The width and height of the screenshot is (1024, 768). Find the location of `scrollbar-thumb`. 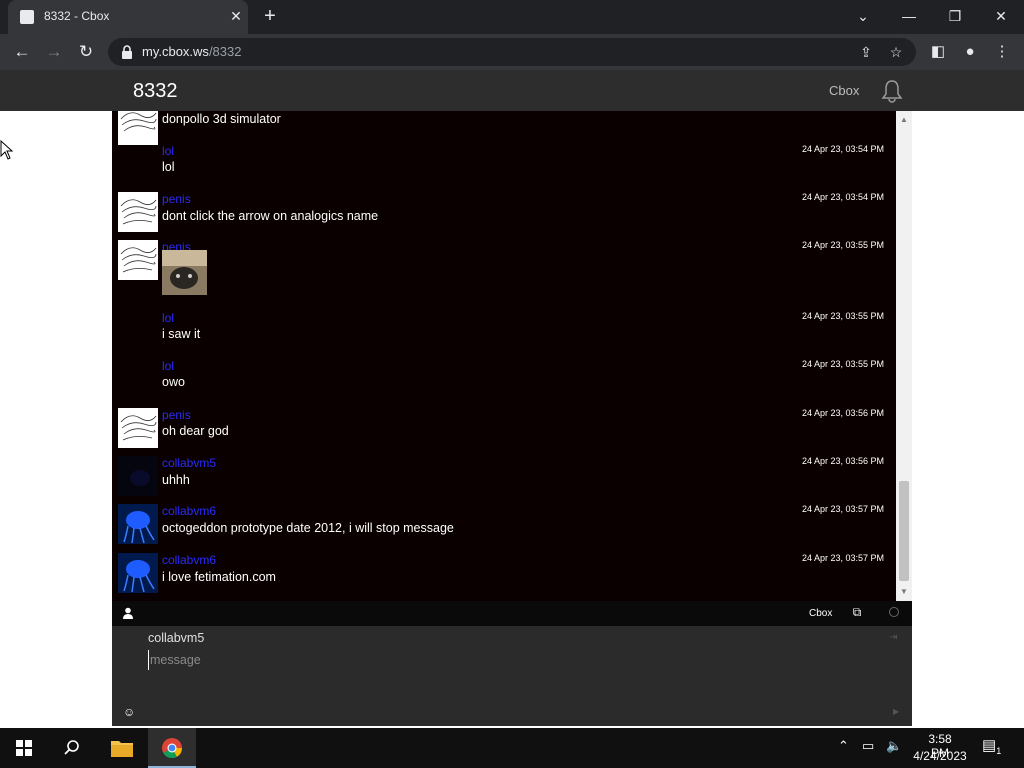

scrollbar-thumb is located at coordinates (904, 531).